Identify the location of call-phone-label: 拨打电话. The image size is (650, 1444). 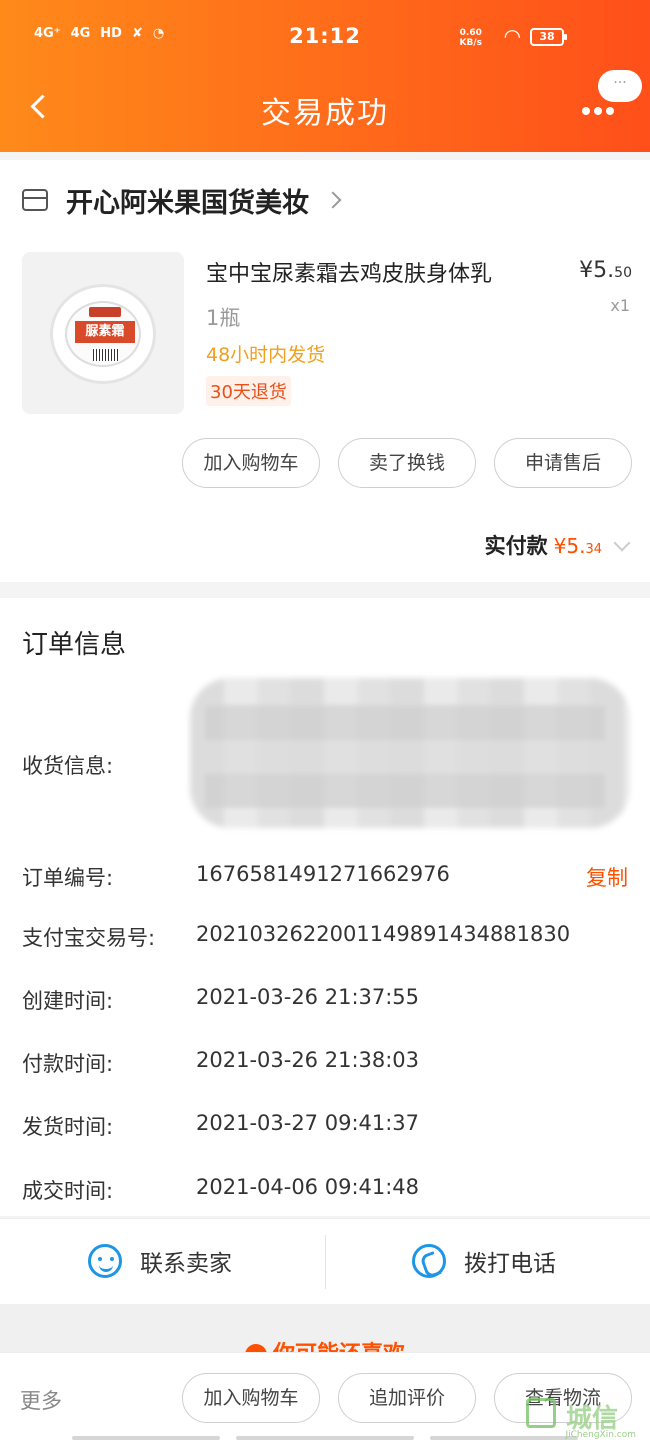
(510, 1264).